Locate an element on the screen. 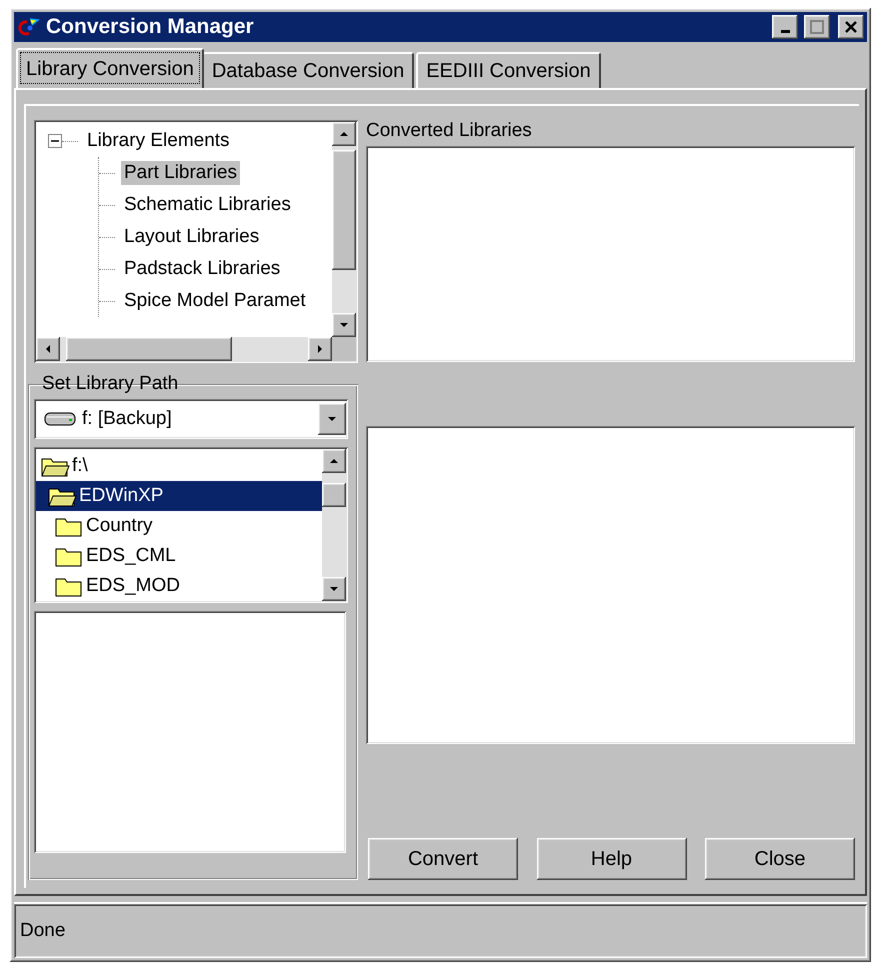 The image size is (873, 964). drive-icon is located at coordinates (60, 419).